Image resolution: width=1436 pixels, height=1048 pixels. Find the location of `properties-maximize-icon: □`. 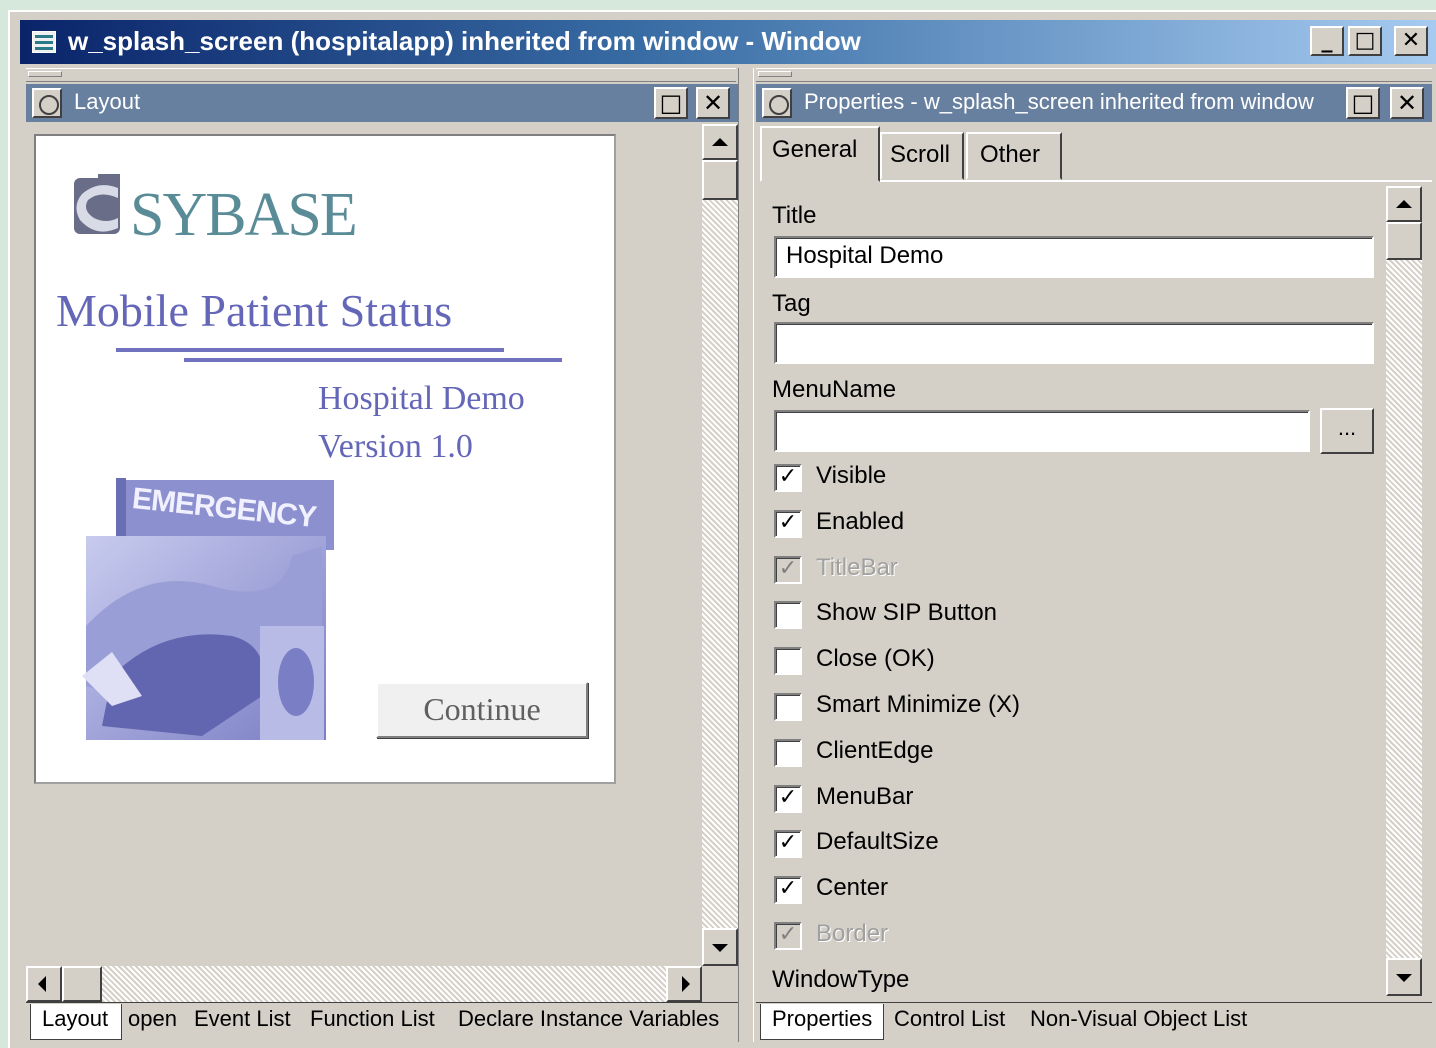

properties-maximize-icon: □ is located at coordinates (1363, 103).